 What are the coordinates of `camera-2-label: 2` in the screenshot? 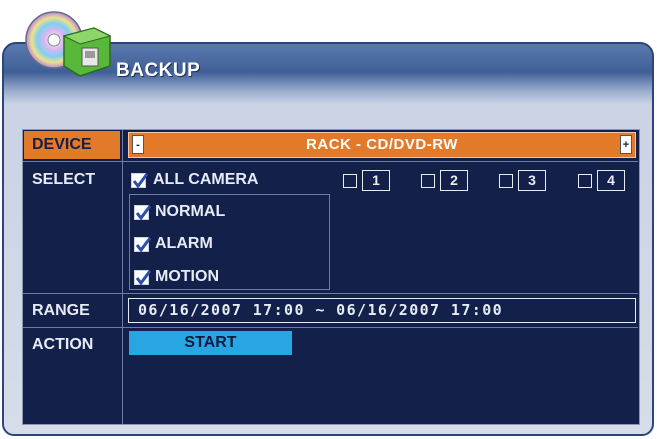 It's located at (454, 180).